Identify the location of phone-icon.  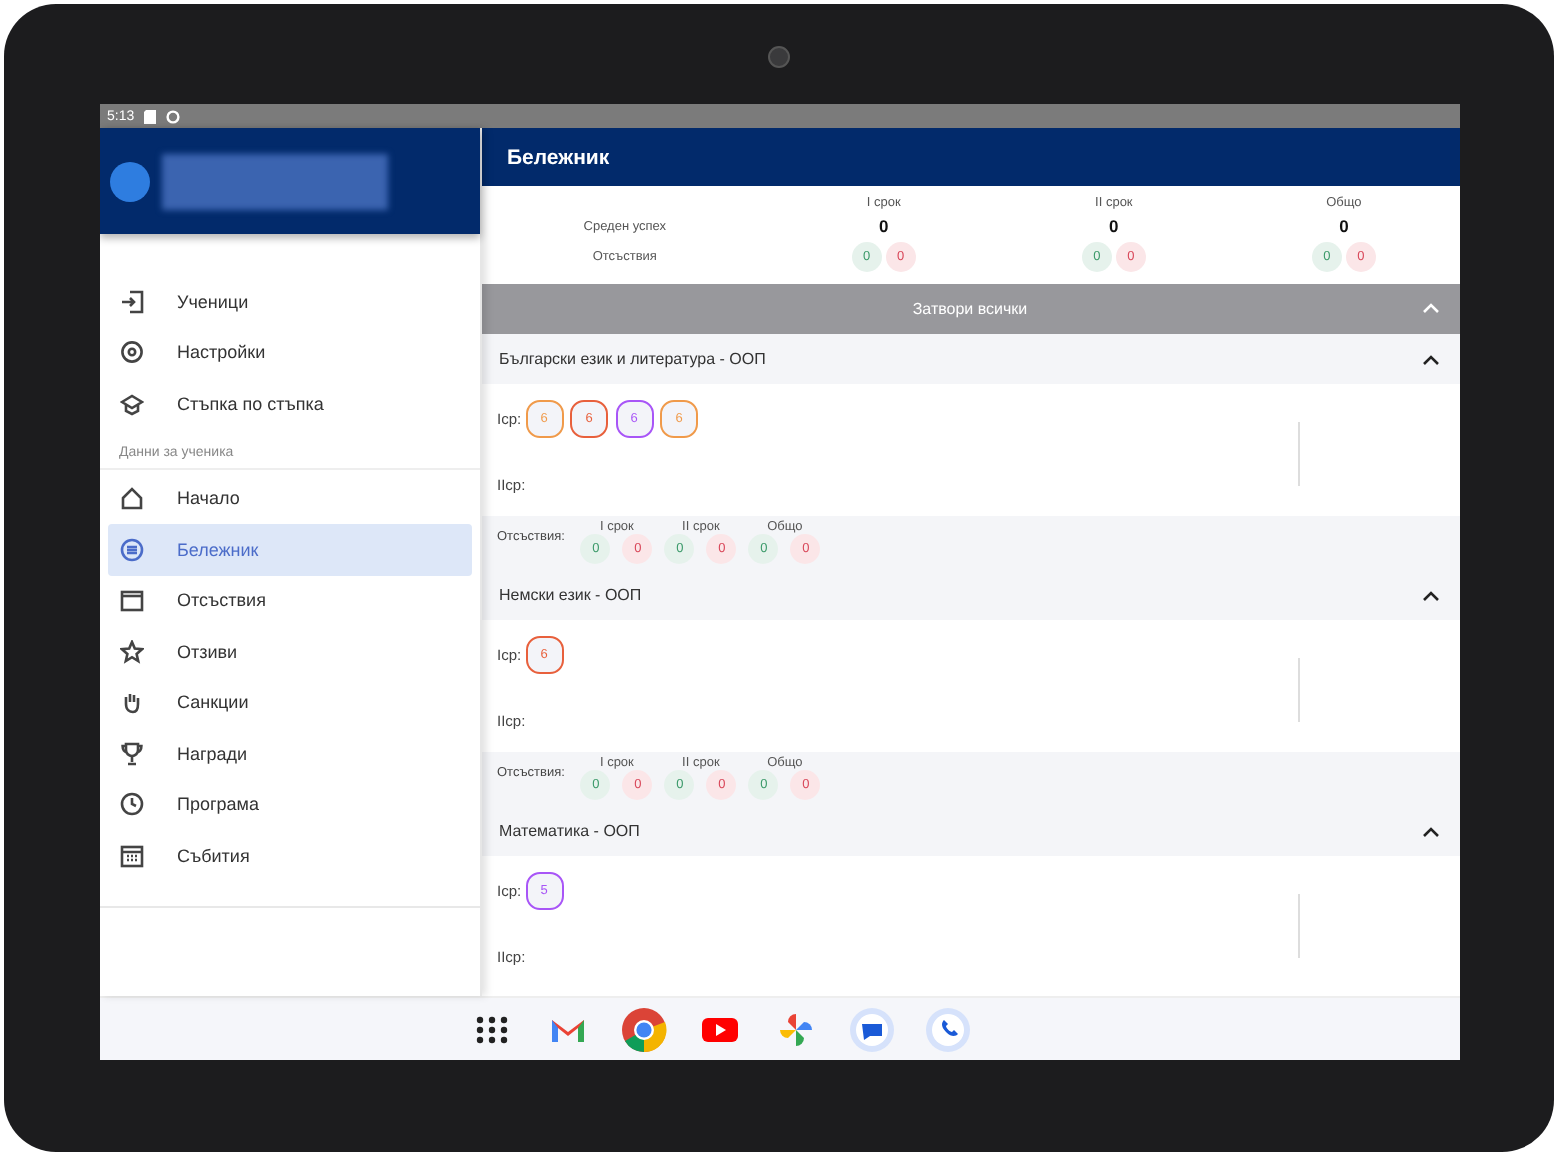
(947, 1029).